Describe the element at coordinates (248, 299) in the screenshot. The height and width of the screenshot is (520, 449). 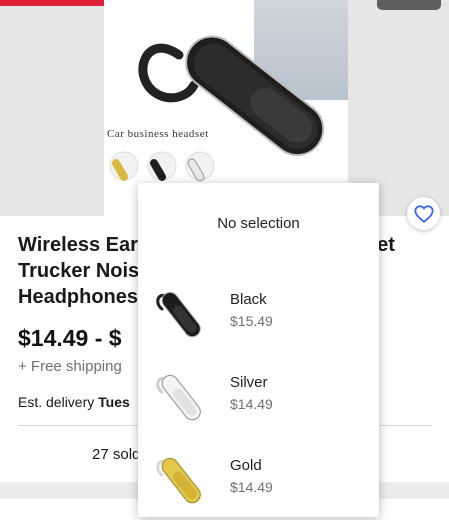
I see `option-name: Black` at that location.